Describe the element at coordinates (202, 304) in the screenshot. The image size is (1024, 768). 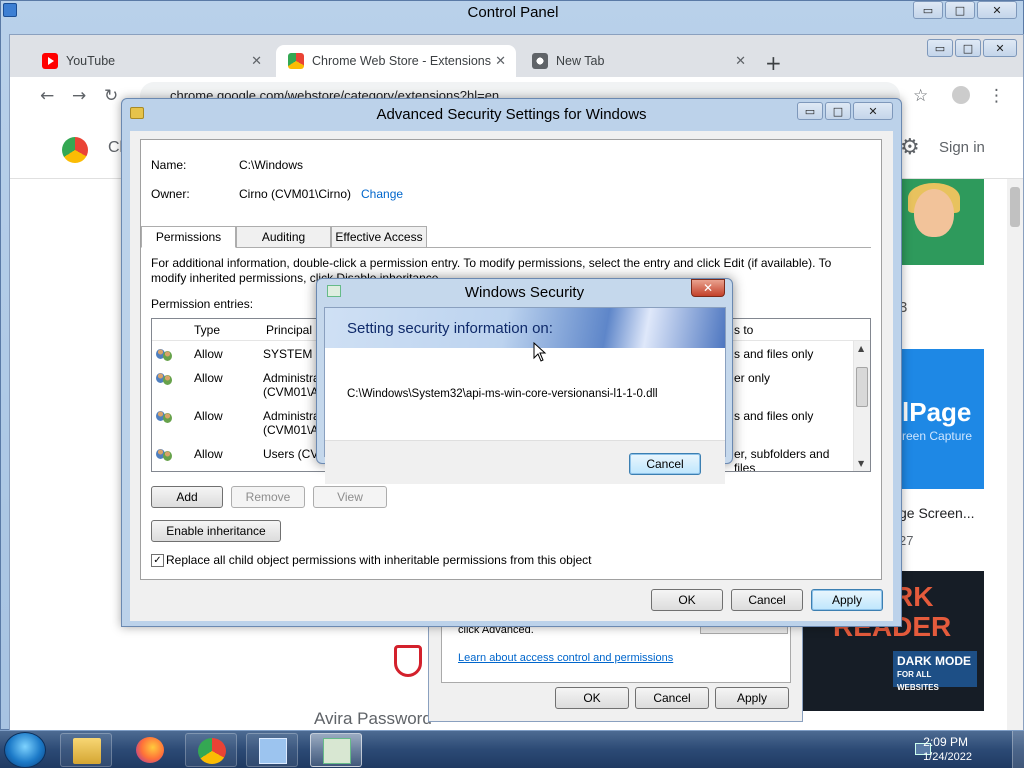
I see `permission-entries-label: Permission entries:` at that location.